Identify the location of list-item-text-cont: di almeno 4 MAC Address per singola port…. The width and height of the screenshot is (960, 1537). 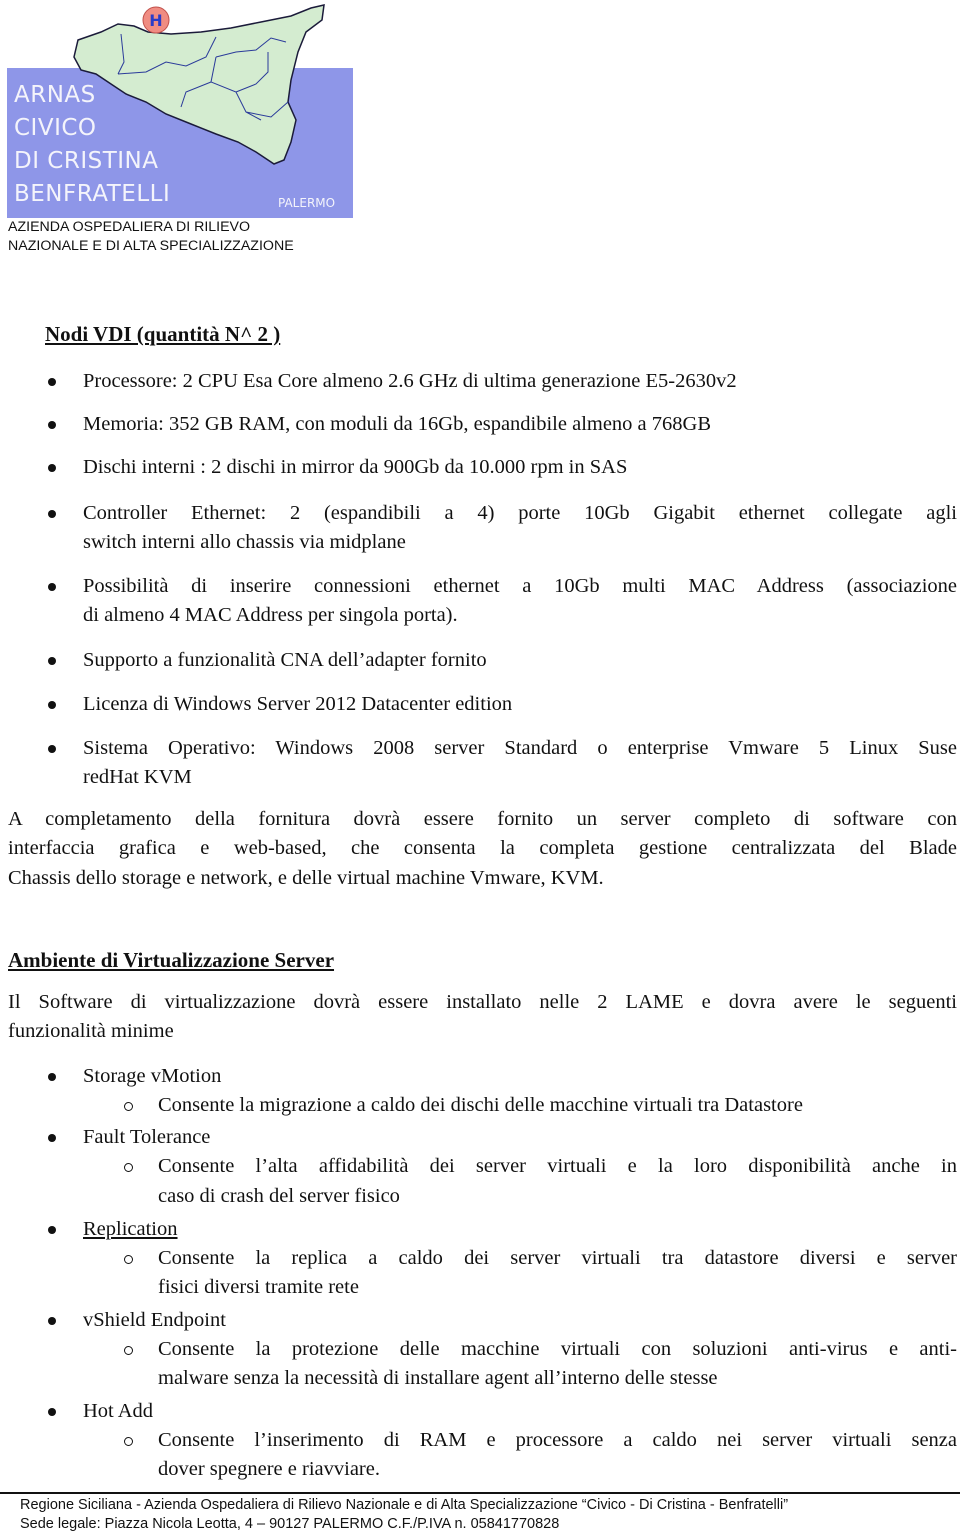
(270, 615).